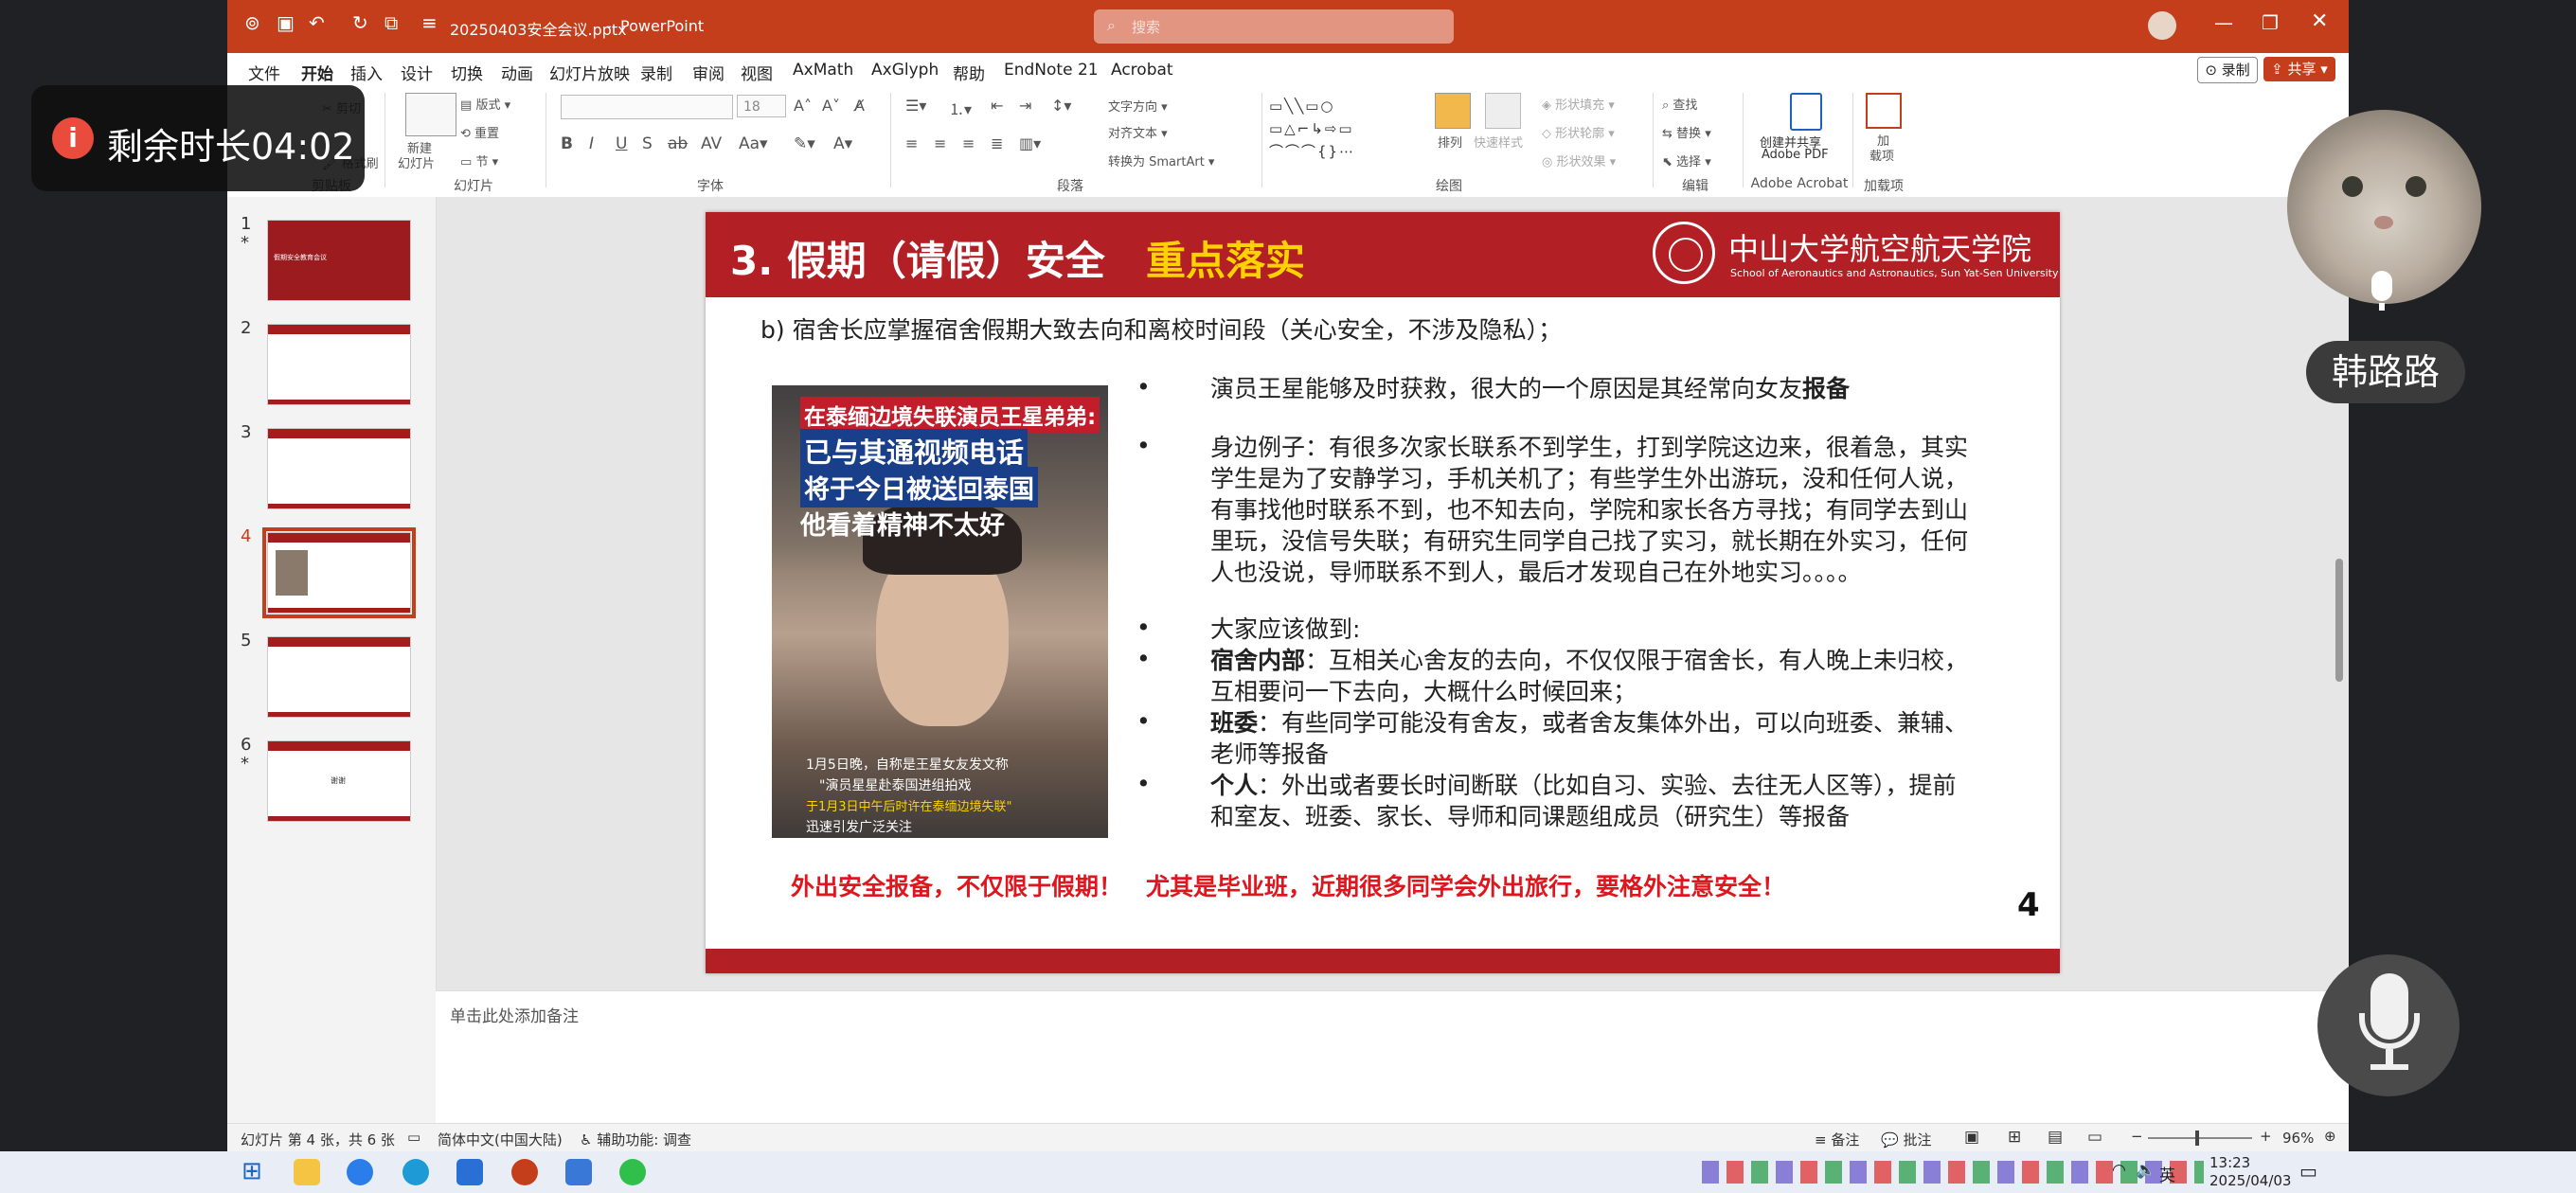 The image size is (2576, 1193). Describe the element at coordinates (647, 107) in the screenshot. I see `font-name-field` at that location.